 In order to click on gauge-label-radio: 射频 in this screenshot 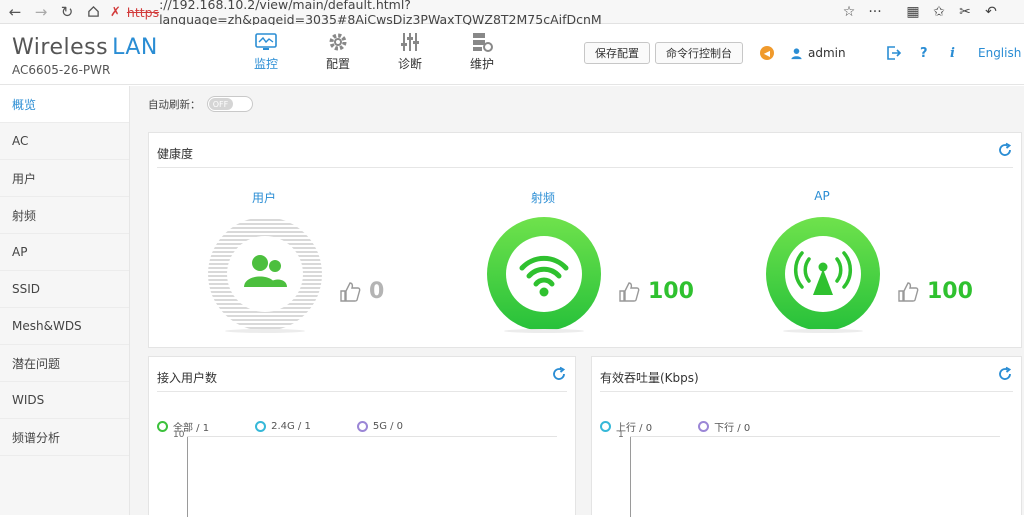, I will do `click(542, 198)`.